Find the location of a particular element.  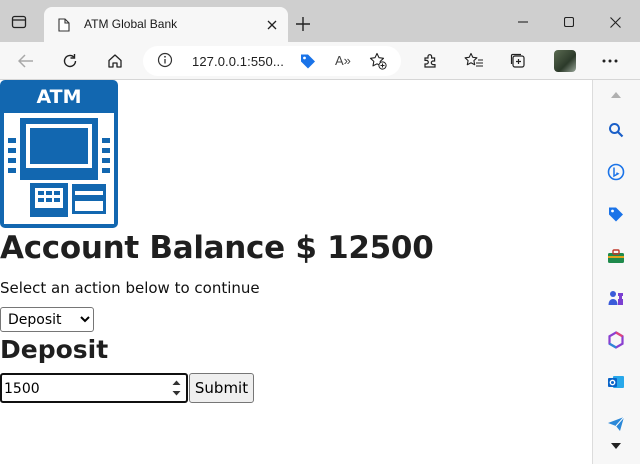

tab-actions-icon is located at coordinates (19, 22).